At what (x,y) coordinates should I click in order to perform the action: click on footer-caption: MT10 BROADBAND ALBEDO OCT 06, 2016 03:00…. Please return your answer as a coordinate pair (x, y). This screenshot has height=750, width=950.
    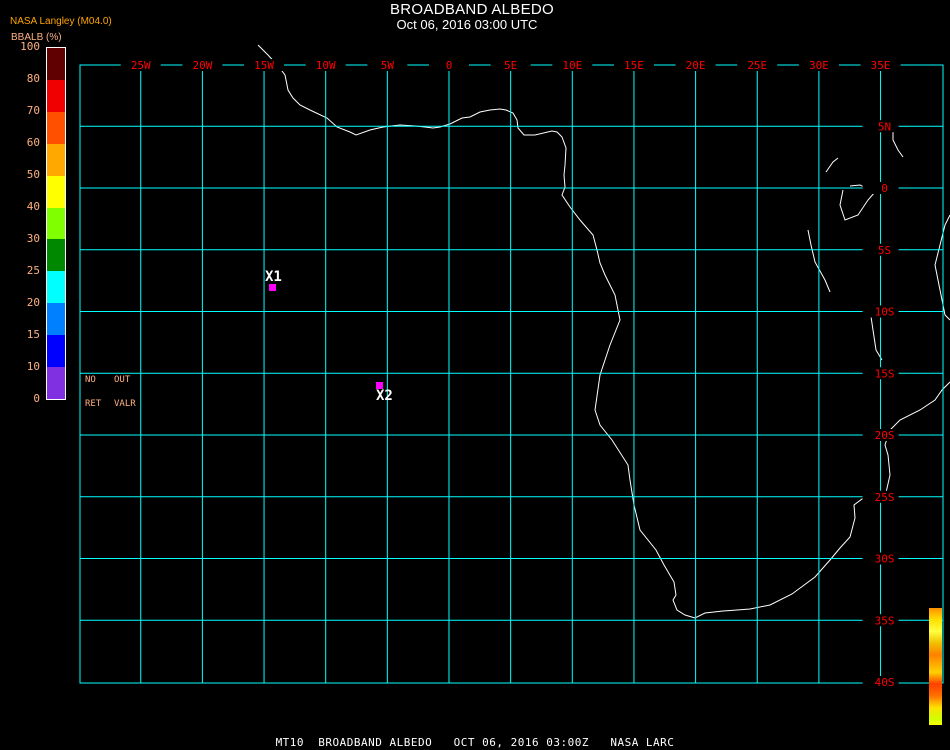
    Looking at the image, I should click on (475, 742).